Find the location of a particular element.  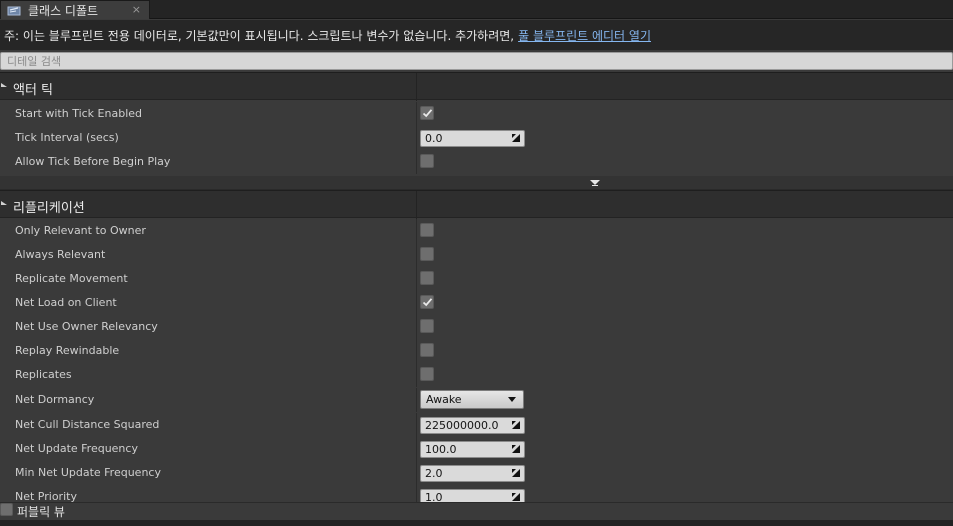

allow-tick-before-begin-play-checkbox is located at coordinates (427, 161).